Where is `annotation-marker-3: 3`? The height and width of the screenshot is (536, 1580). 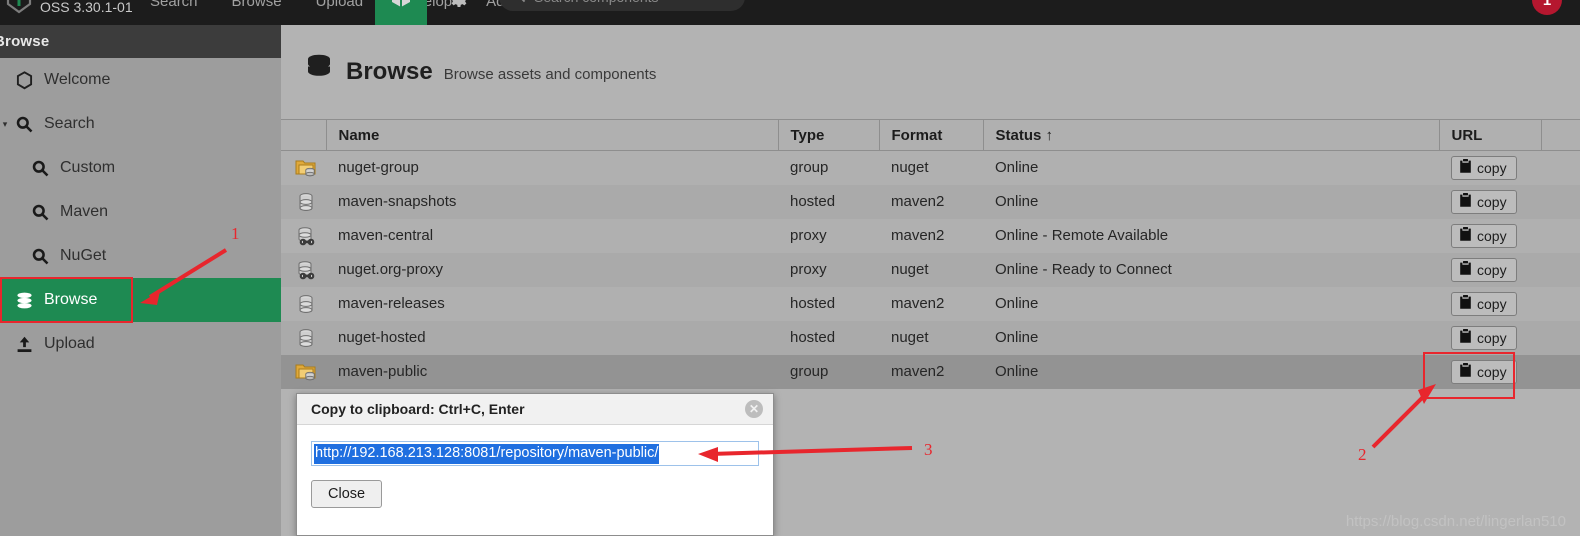 annotation-marker-3: 3 is located at coordinates (928, 449).